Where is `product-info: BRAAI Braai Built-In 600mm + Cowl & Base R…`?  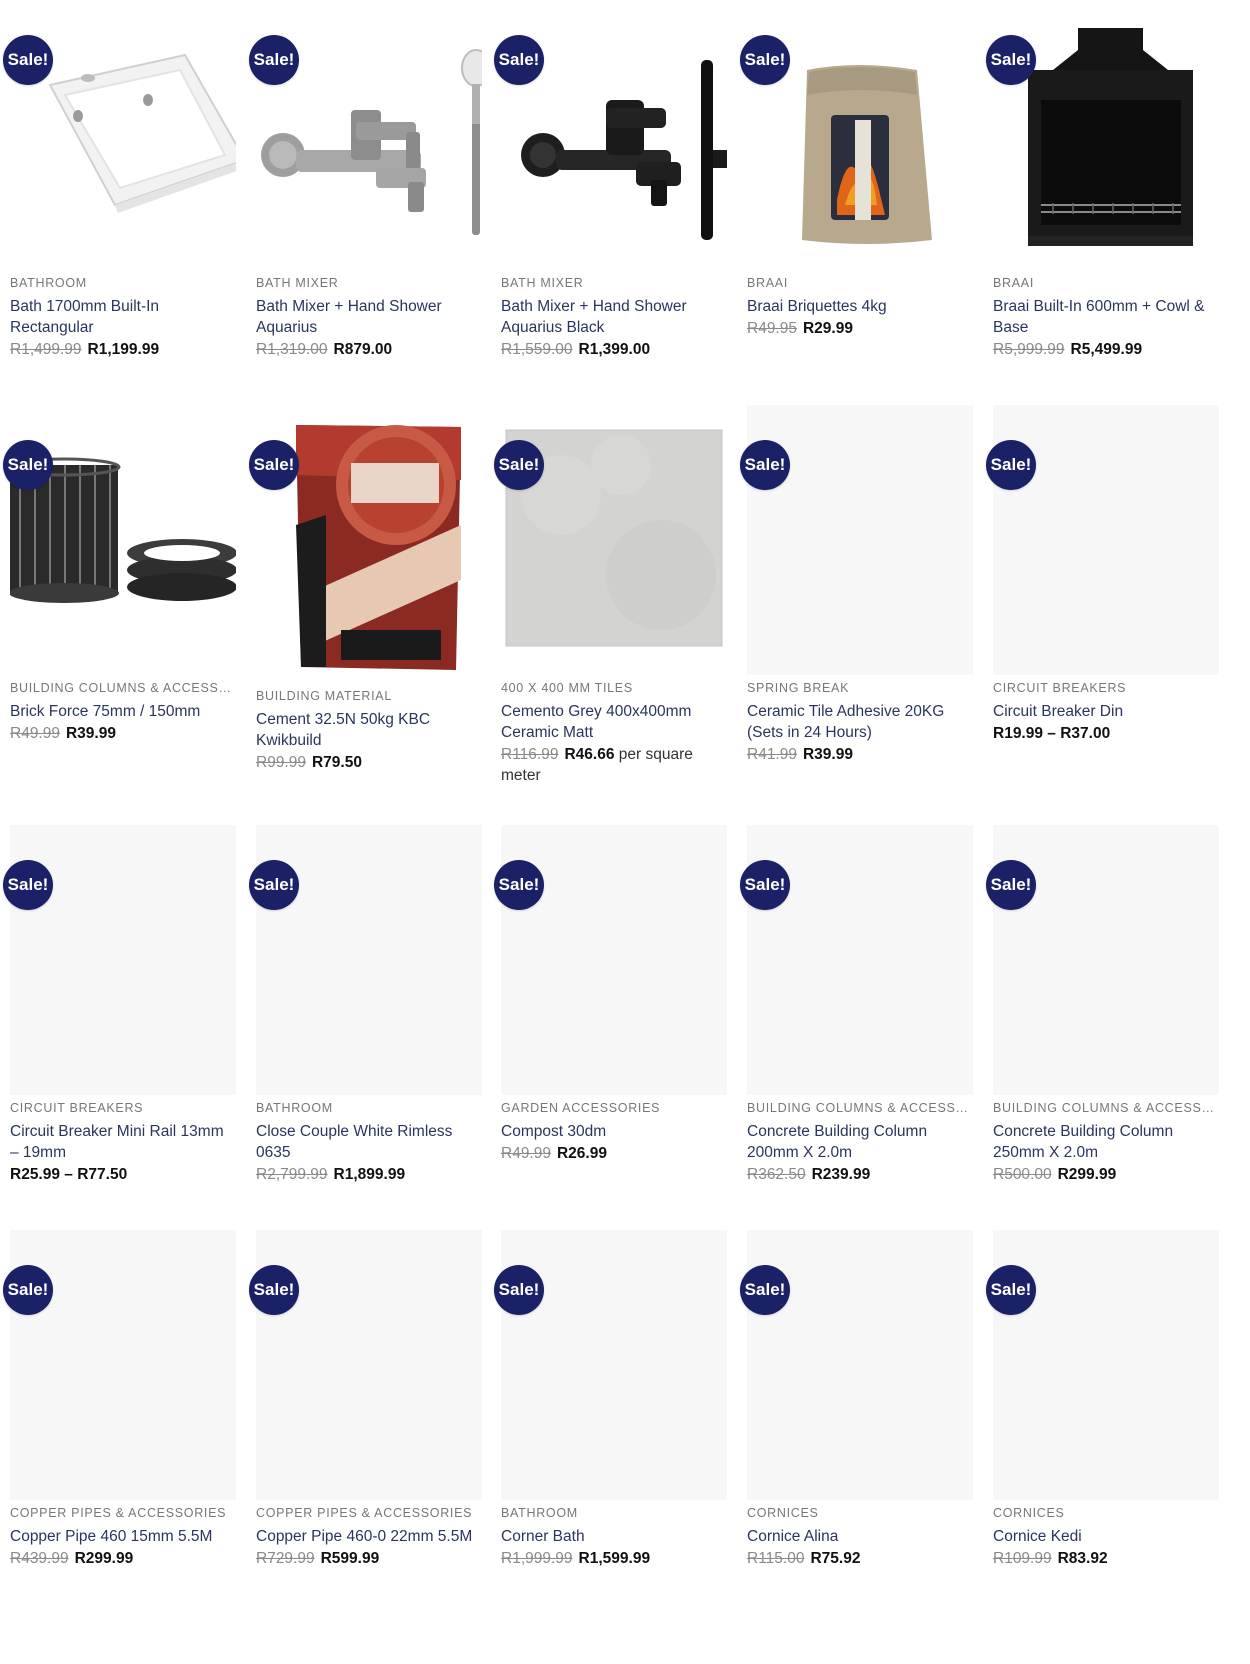
product-info: BRAAI Braai Built-In 600mm + Cowl & Base R… is located at coordinates (1106, 317).